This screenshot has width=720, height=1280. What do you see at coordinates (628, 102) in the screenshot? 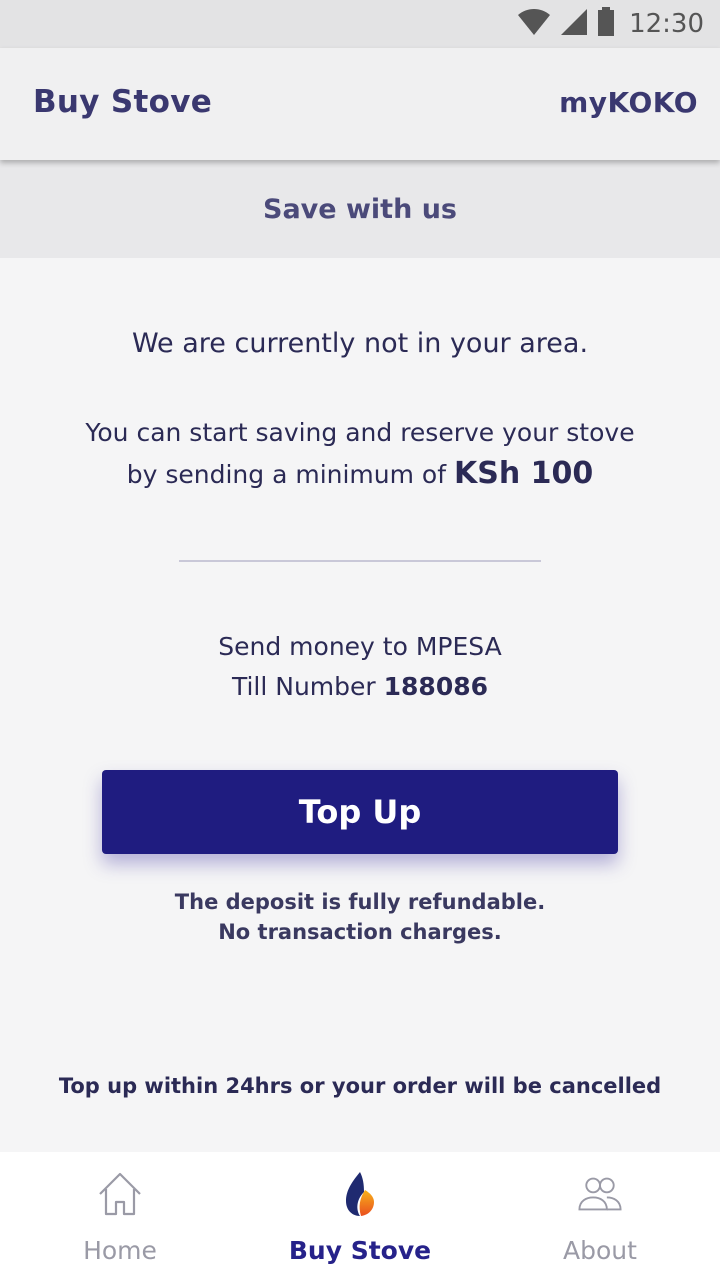
I see `brand-link: myKOKO` at bounding box center [628, 102].